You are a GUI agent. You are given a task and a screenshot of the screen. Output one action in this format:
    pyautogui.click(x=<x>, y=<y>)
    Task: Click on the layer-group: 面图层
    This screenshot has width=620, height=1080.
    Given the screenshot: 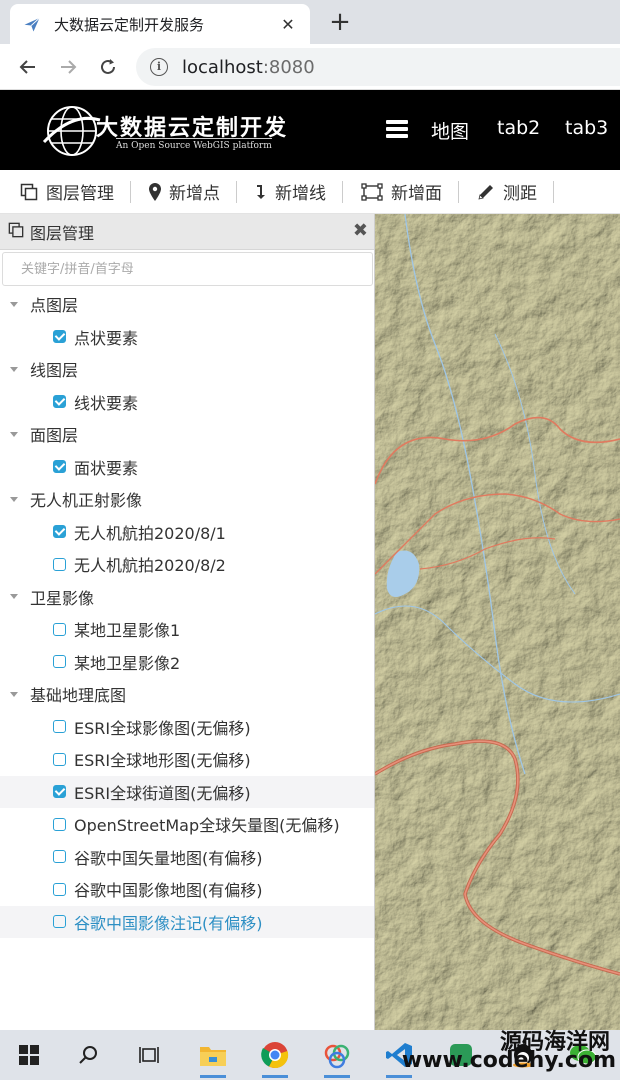 What is the action you would take?
    pyautogui.click(x=187, y=434)
    